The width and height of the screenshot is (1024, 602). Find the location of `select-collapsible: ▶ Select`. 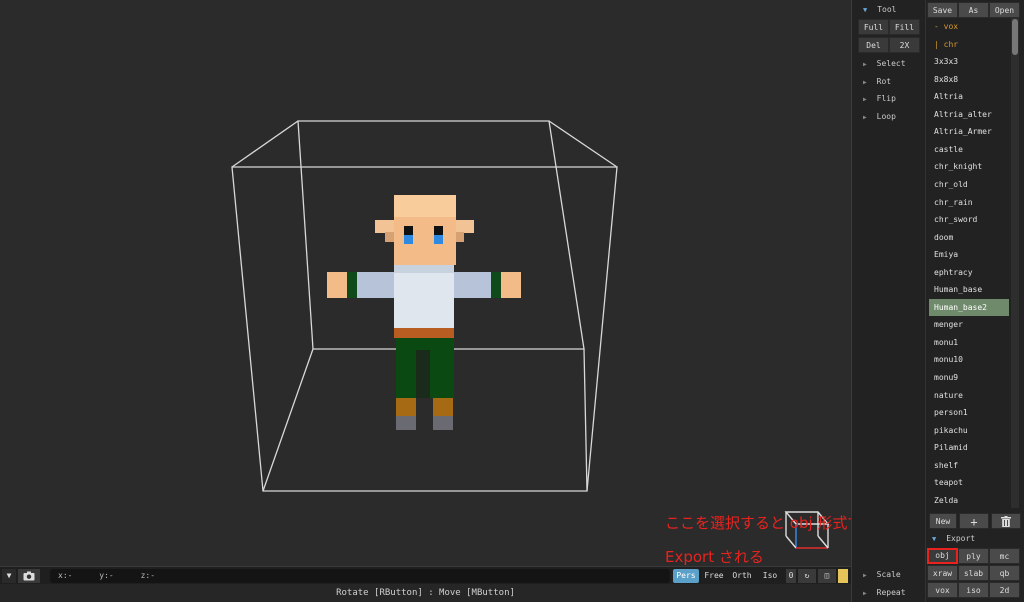

select-collapsible: ▶ Select is located at coordinates (884, 63).